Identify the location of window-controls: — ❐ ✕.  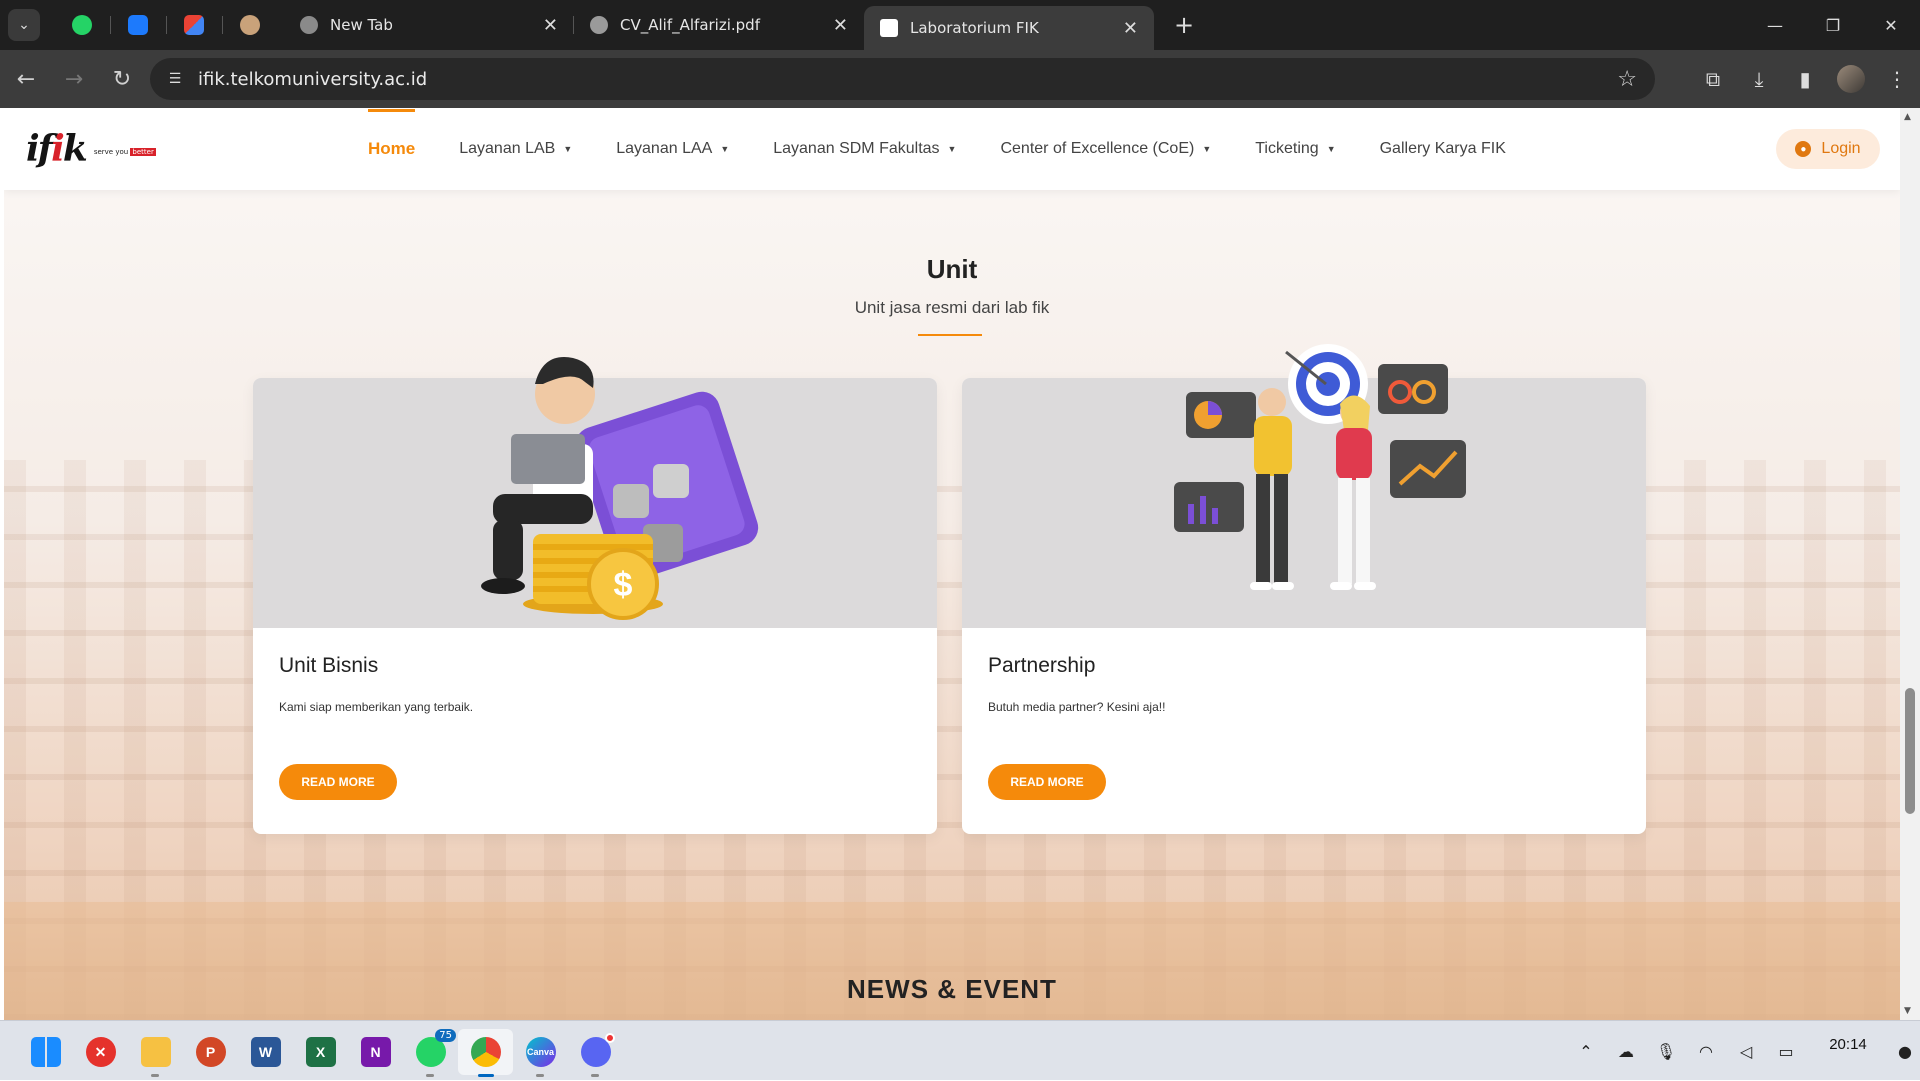
(1833, 25).